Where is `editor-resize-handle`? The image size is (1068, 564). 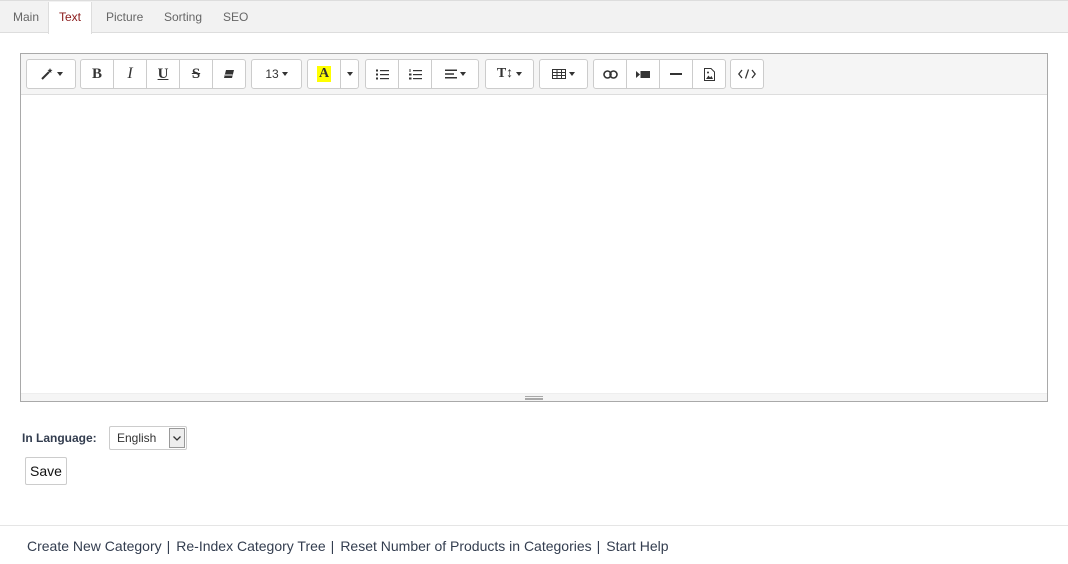 editor-resize-handle is located at coordinates (534, 397).